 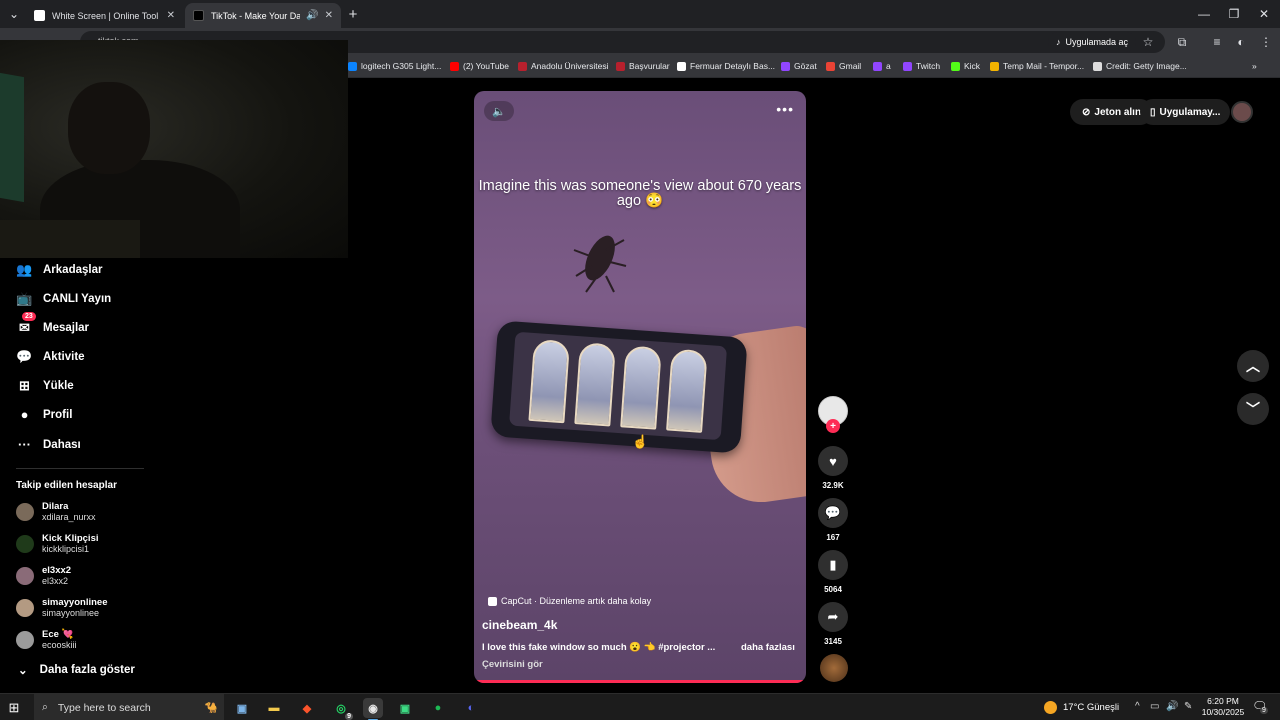 I want to click on get-coins-label: Jeton alın, so click(x=1118, y=112).